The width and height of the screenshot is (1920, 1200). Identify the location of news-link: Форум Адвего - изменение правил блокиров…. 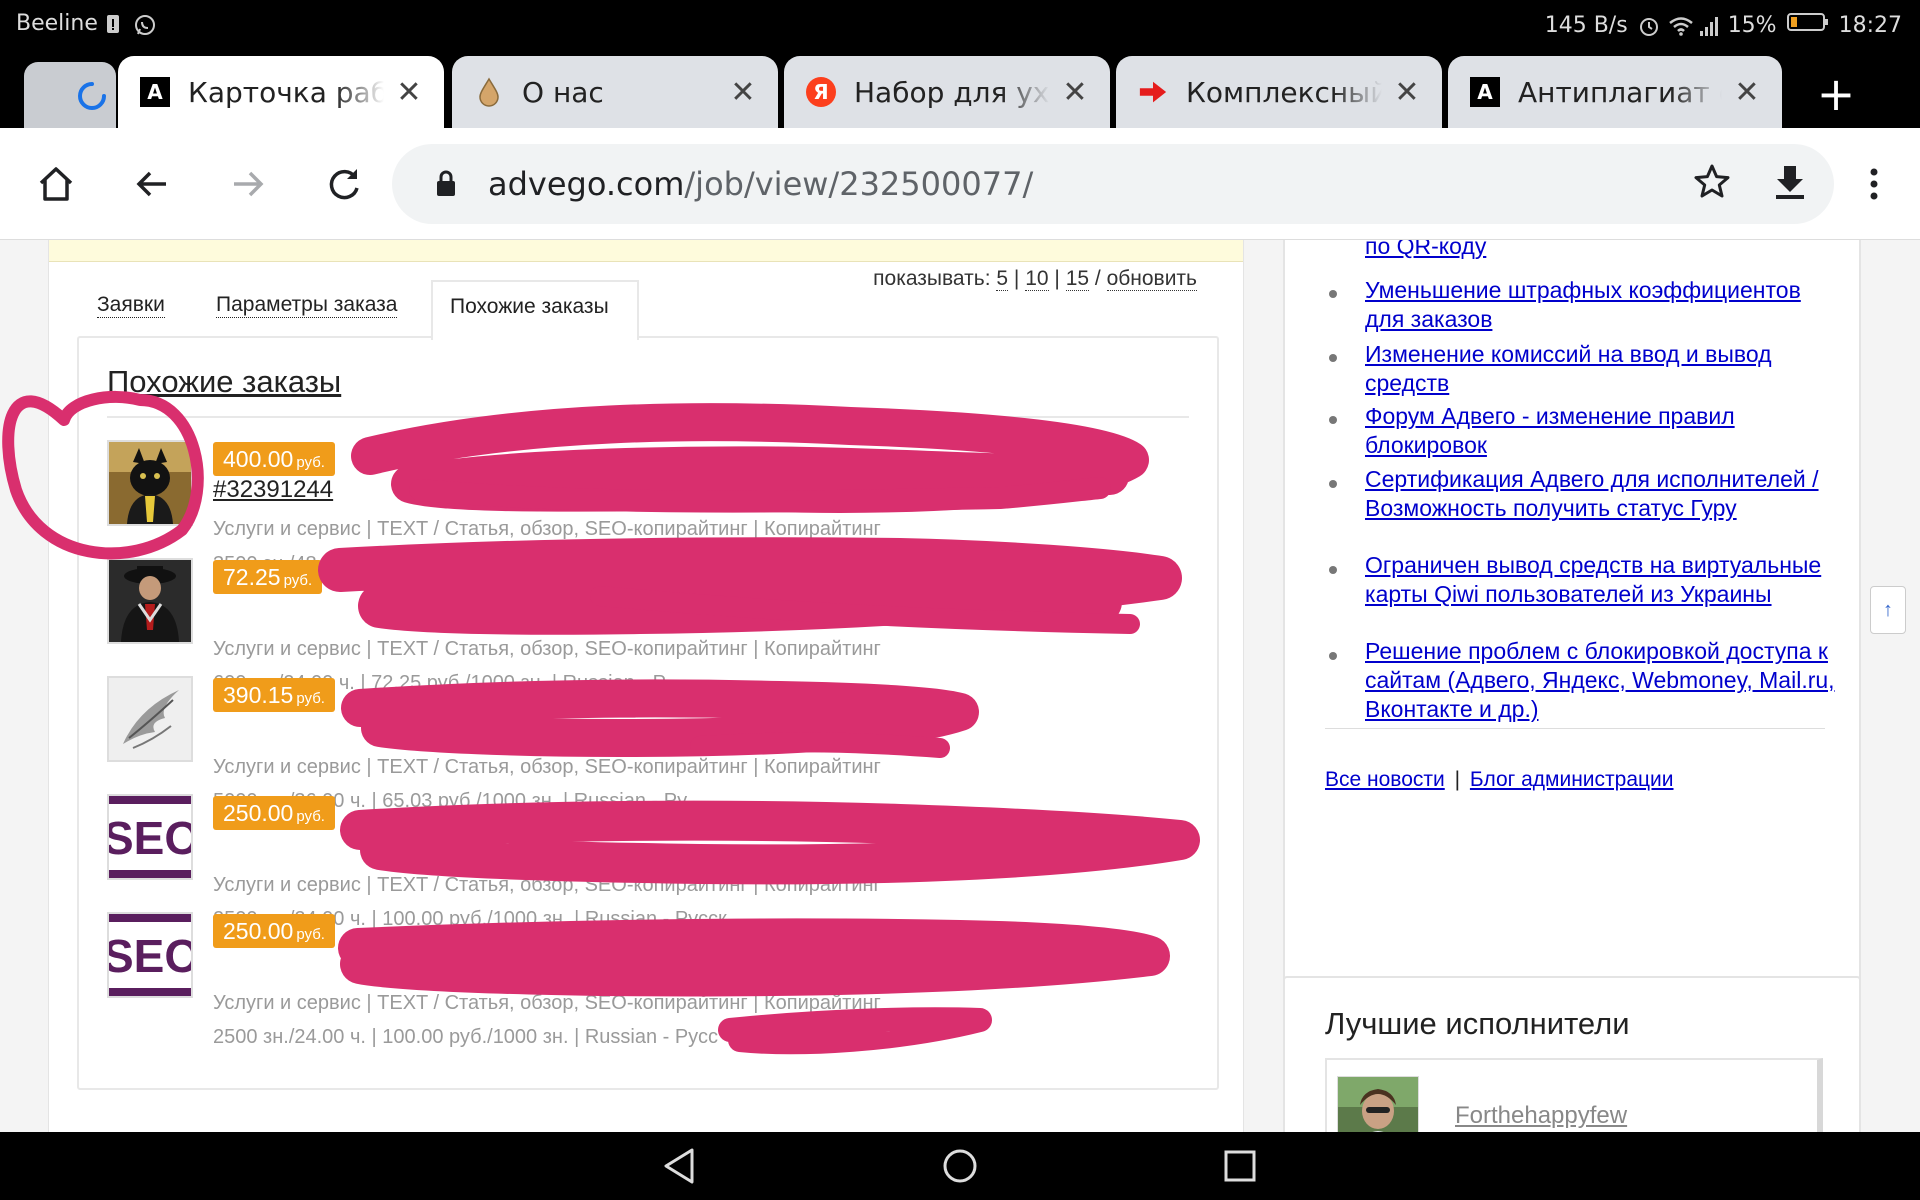
(1600, 431).